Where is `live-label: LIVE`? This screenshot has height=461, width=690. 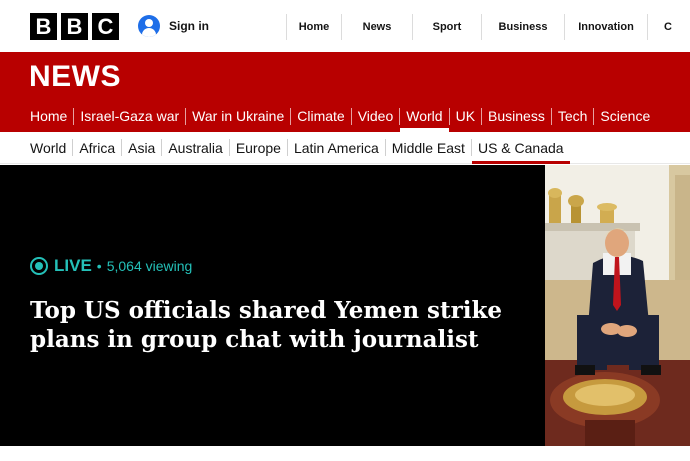 live-label: LIVE is located at coordinates (73, 265).